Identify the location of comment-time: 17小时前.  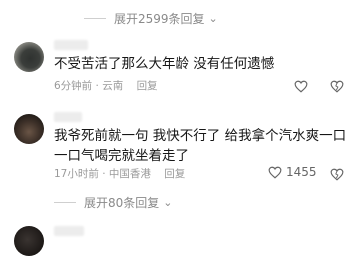
(76, 174).